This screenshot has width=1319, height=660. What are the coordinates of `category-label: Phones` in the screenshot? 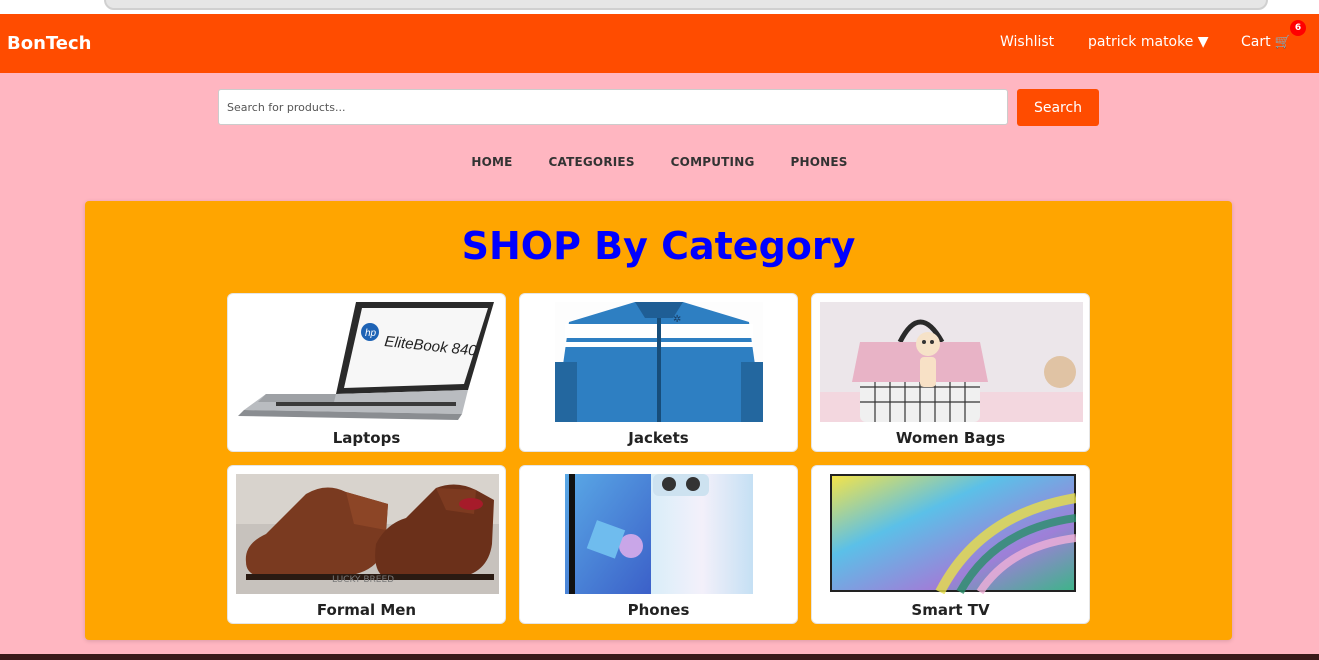 It's located at (658, 610).